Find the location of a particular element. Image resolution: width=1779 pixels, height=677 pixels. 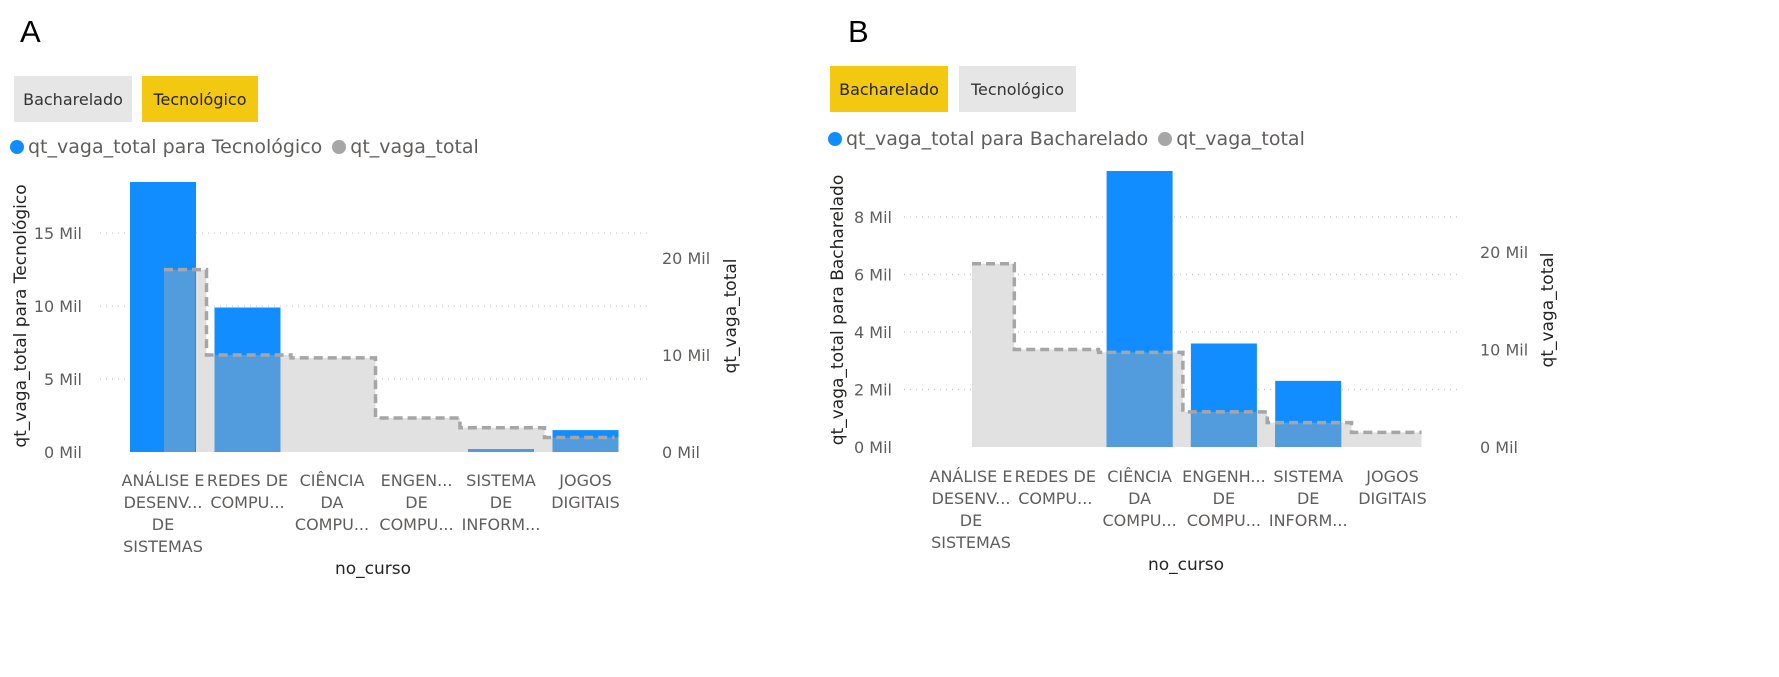

y2-tick-label: 0 Mil is located at coordinates (1499, 447).